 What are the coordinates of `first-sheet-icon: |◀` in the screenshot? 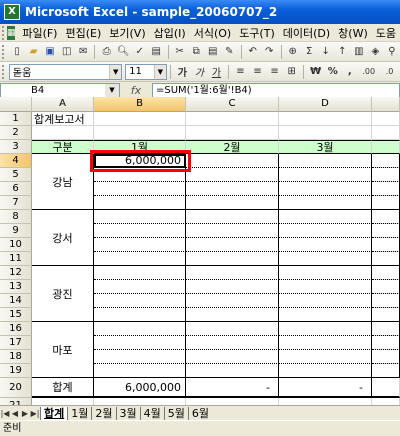 It's located at (5, 413).